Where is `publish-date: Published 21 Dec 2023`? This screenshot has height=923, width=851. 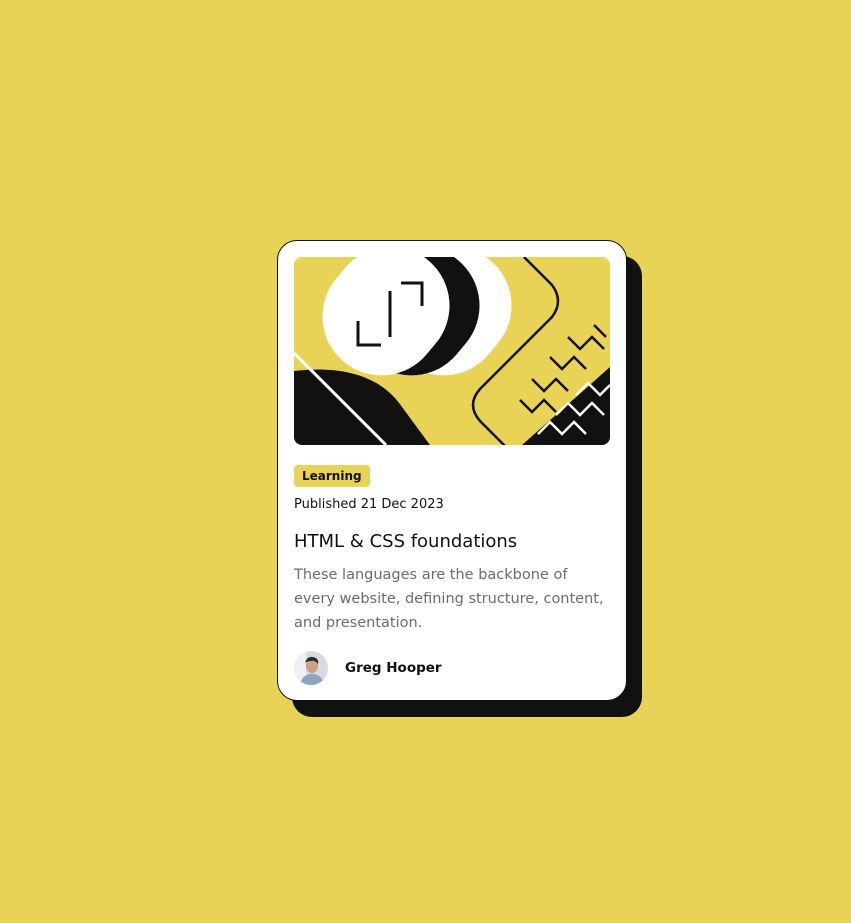 publish-date: Published 21 Dec 2023 is located at coordinates (369, 504).